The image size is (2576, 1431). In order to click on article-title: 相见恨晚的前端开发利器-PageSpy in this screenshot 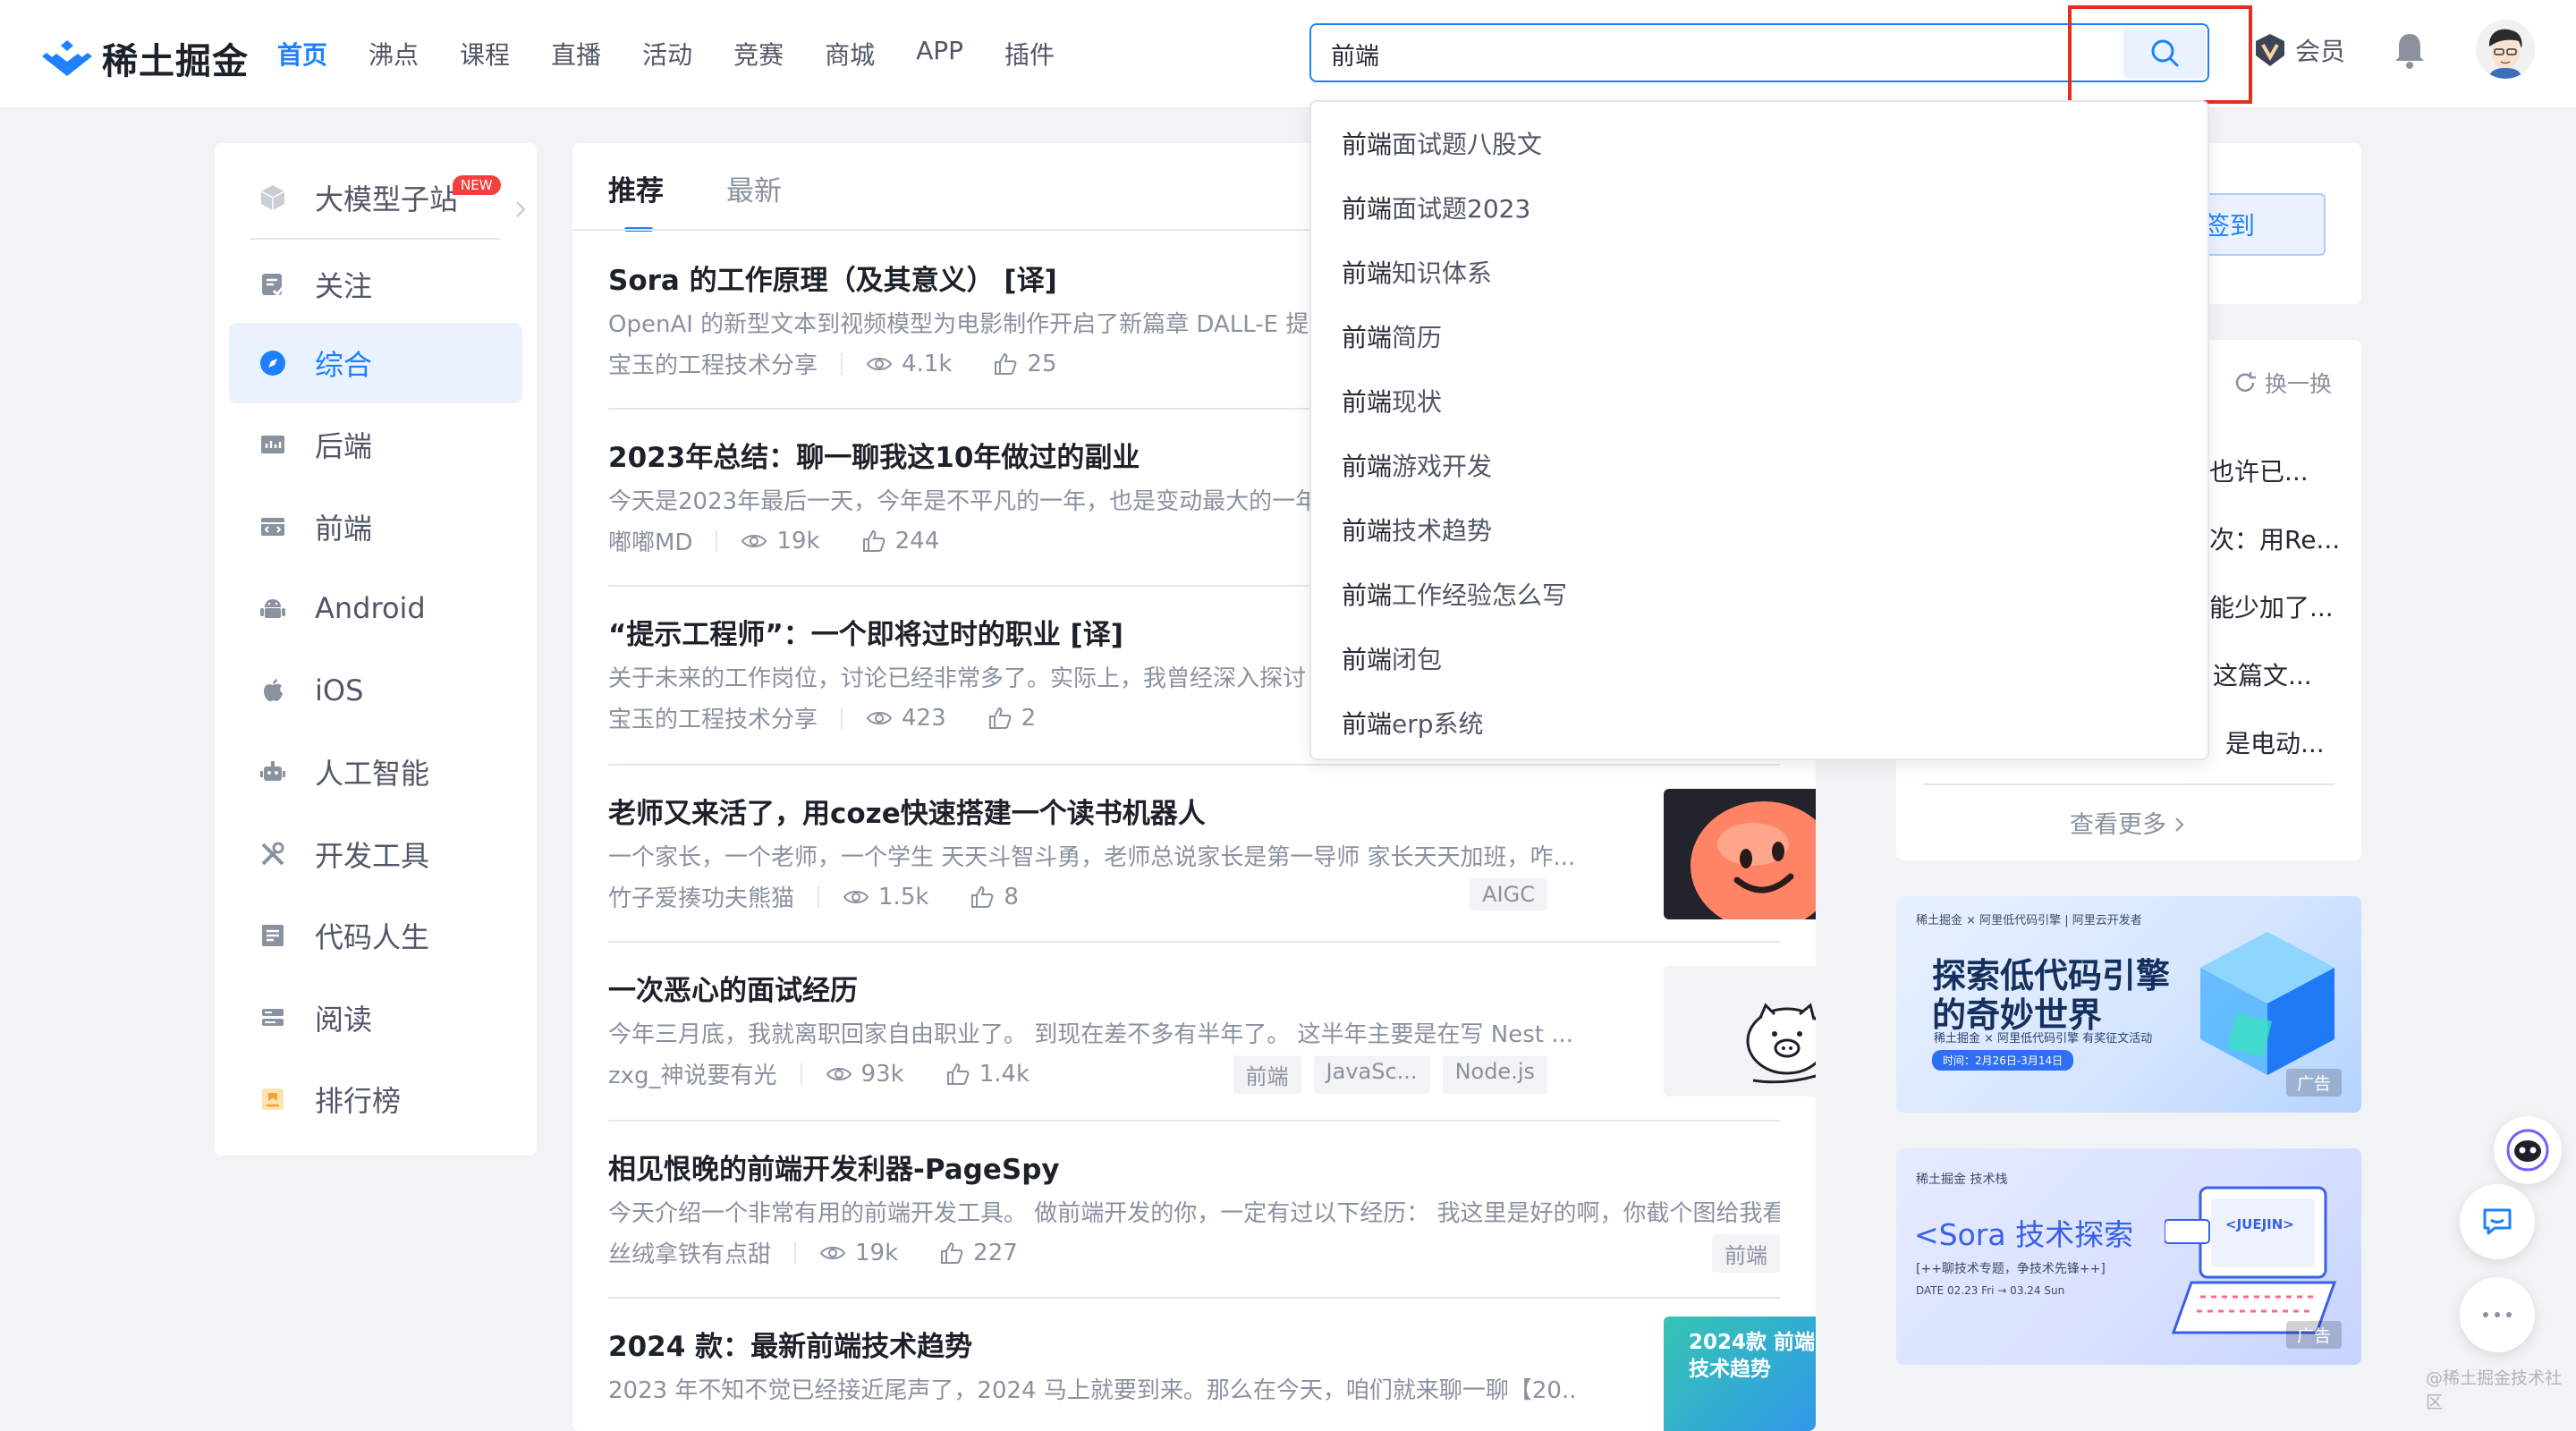, I will do `click(834, 1167)`.